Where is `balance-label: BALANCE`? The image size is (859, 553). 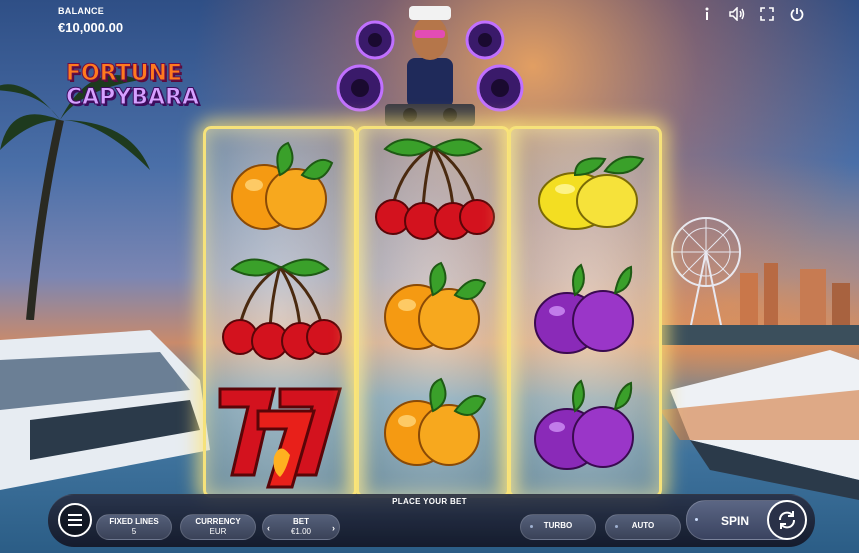 balance-label: BALANCE is located at coordinates (81, 11).